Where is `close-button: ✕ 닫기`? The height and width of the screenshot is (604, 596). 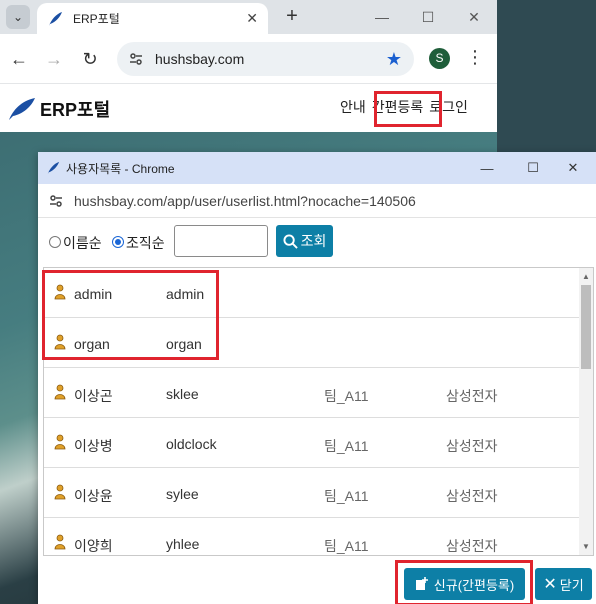
close-button: ✕ 닫기 is located at coordinates (563, 584).